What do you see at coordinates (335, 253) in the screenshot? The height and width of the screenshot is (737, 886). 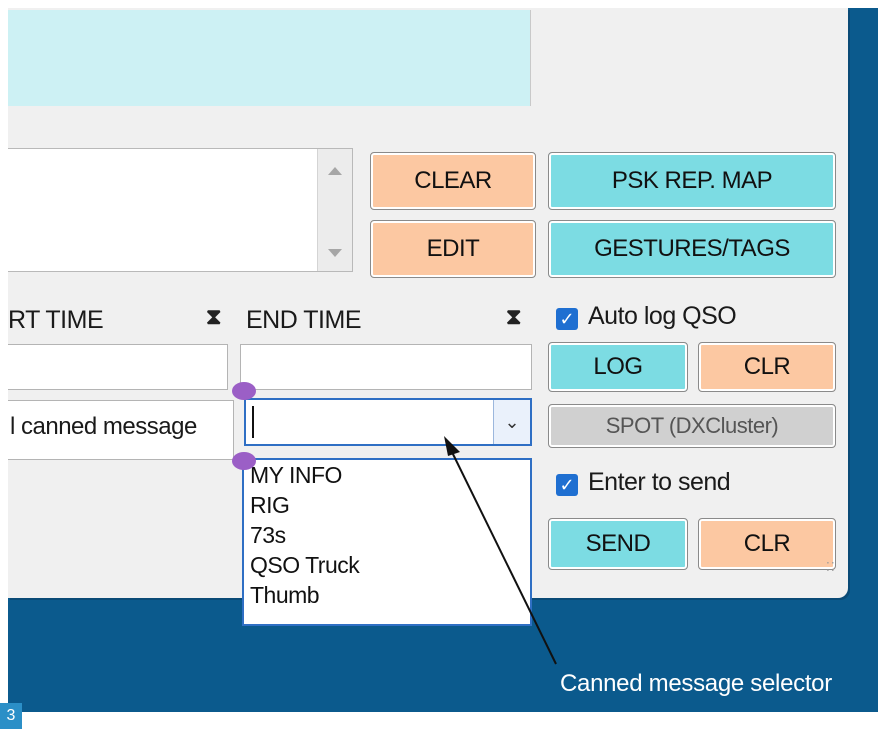 I see `scroll-down-icon` at bounding box center [335, 253].